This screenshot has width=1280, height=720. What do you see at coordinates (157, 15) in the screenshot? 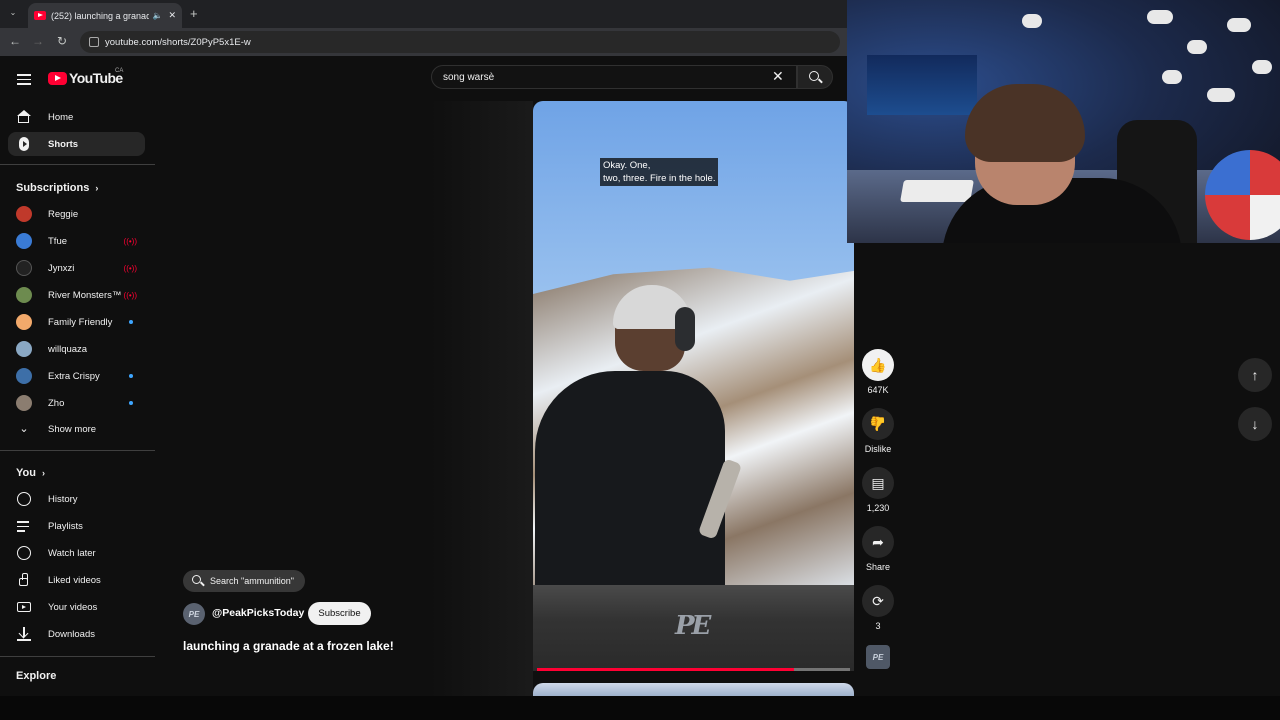
I see `audio-icon: 🔈` at bounding box center [157, 15].